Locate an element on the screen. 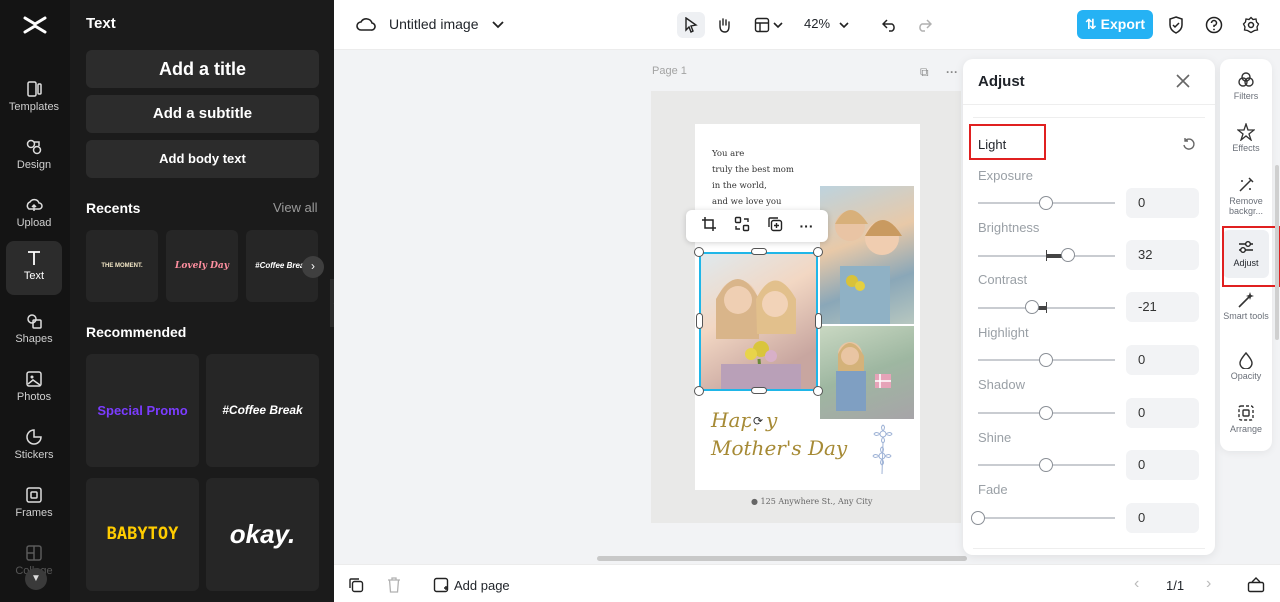 This screenshot has width=1280, height=602. selection-box is located at coordinates (758, 321).